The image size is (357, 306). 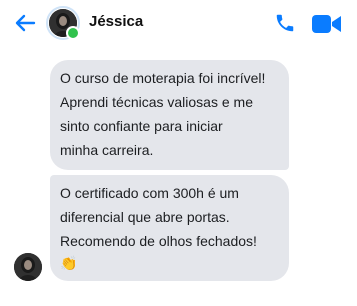 I want to click on message-text-line: diferencial que abre portas., so click(x=145, y=217).